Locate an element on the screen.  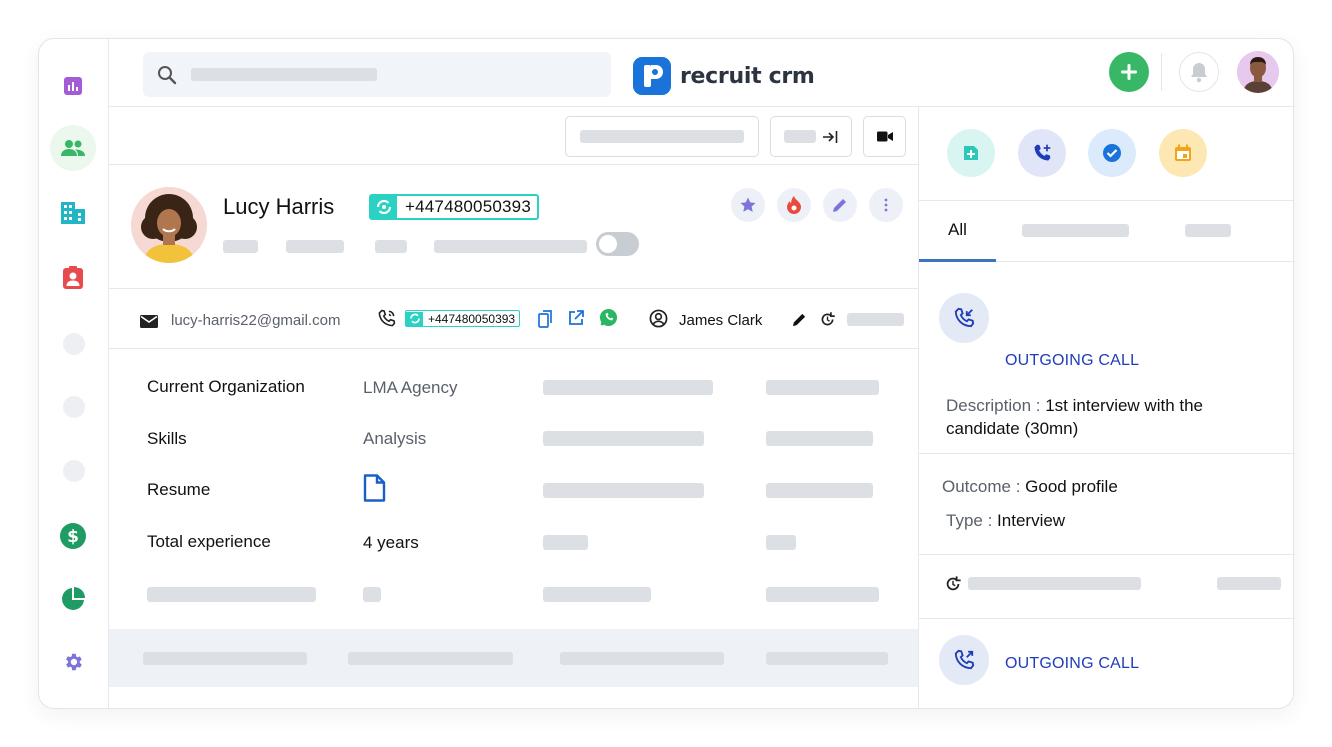
sidebar-item-settings is located at coordinates (73, 662).